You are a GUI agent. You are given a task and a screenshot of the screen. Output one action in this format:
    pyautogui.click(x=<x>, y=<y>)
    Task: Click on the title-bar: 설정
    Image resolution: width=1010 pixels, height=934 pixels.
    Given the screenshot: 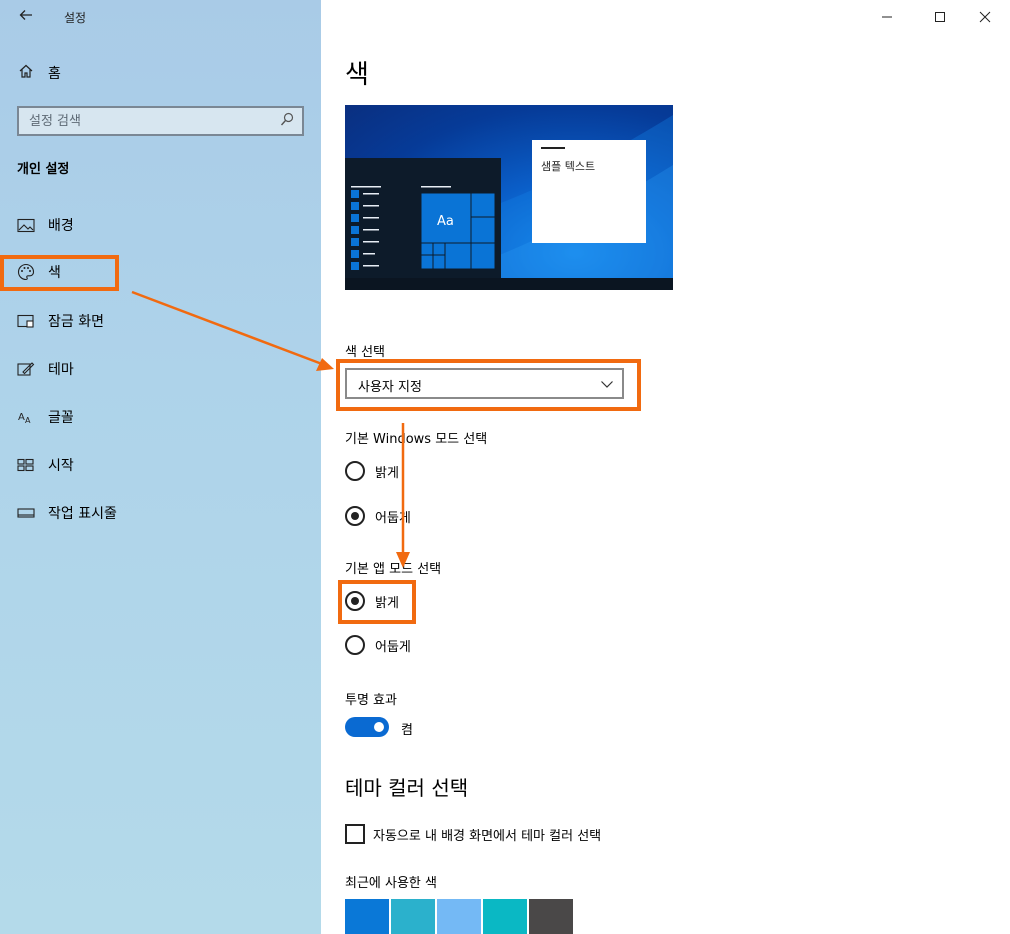 What is the action you would take?
    pyautogui.click(x=160, y=17)
    